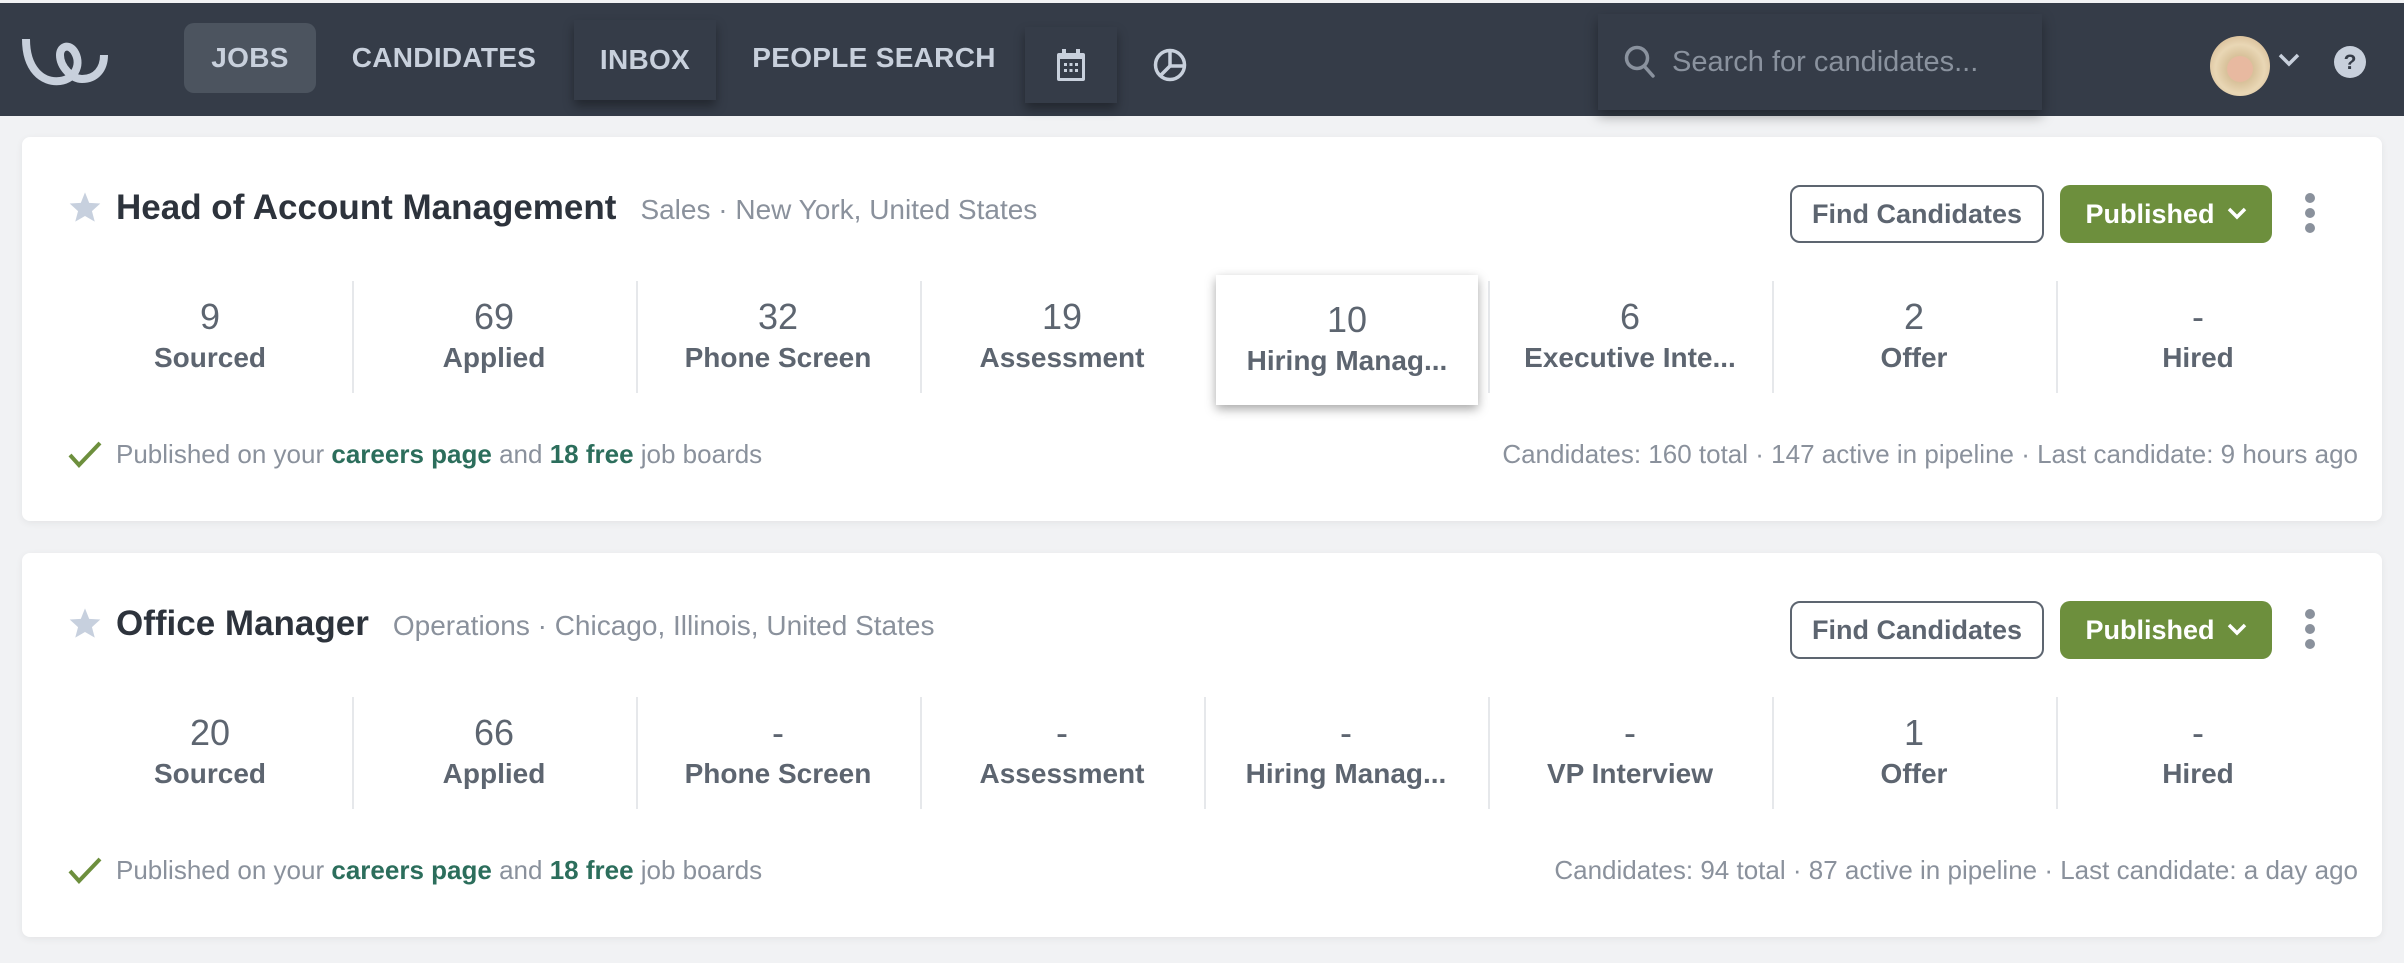 The width and height of the screenshot is (2404, 963). I want to click on stage-offer: 2 Offer, so click(1914, 337).